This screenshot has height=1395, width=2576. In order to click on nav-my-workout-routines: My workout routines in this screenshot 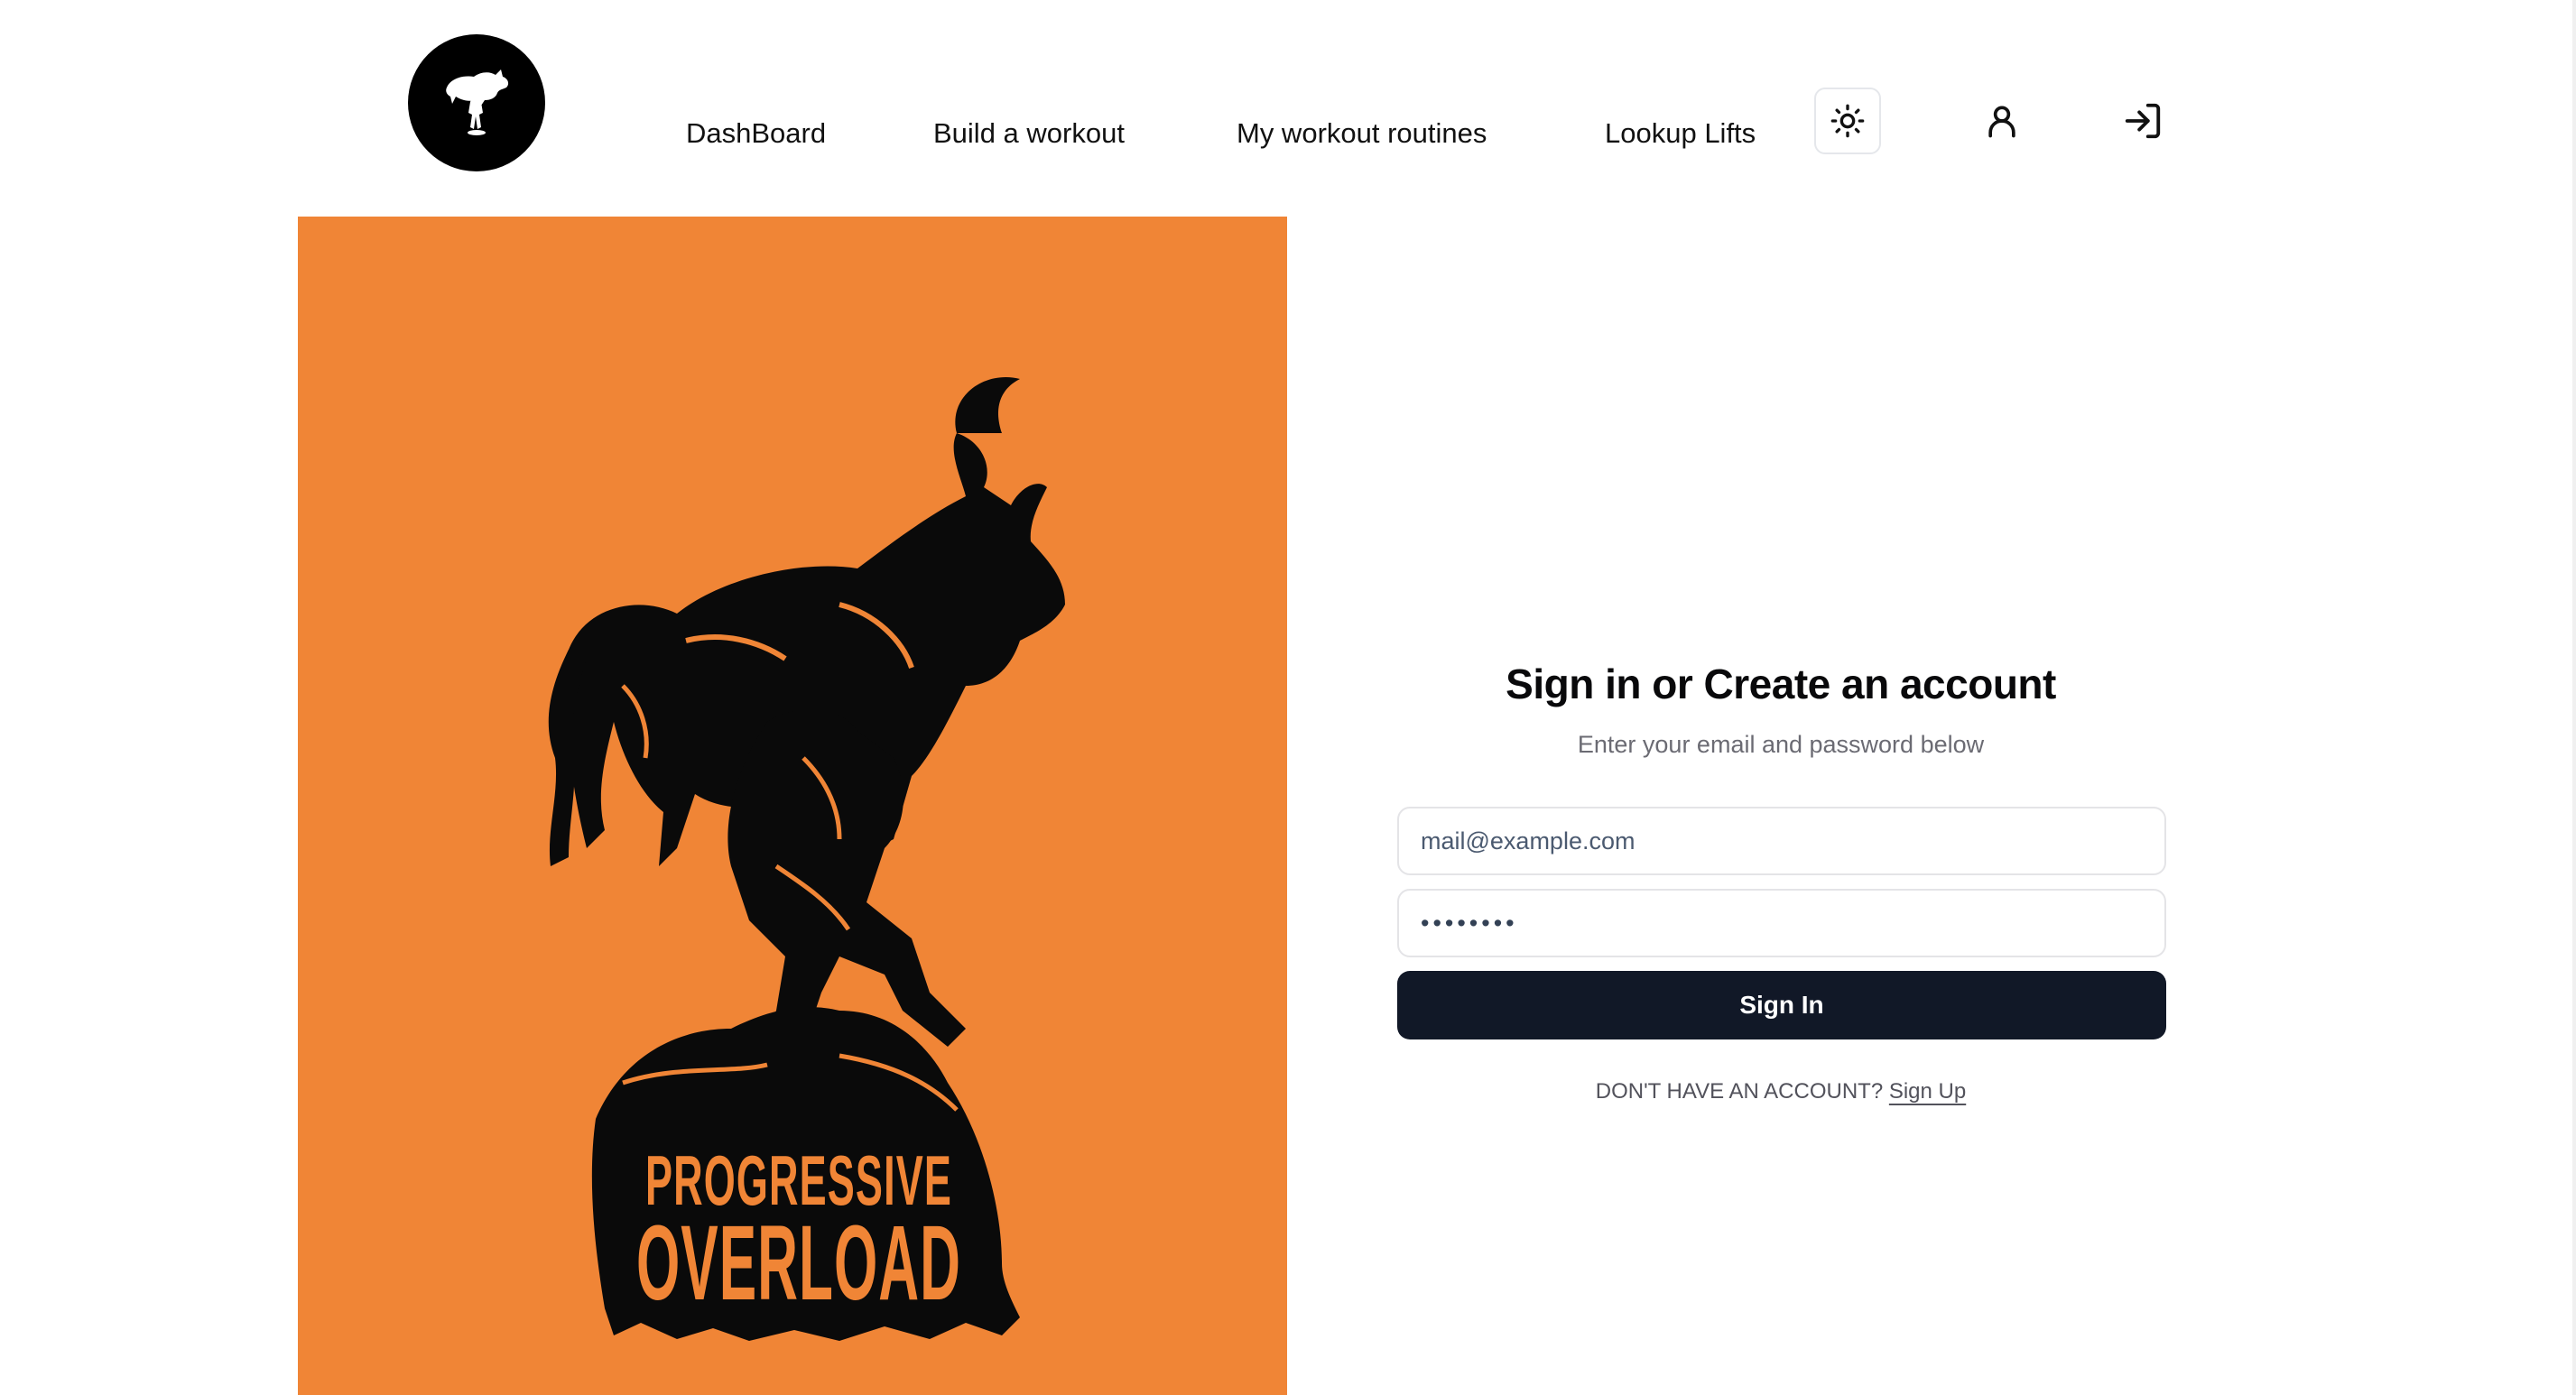, I will do `click(1362, 134)`.